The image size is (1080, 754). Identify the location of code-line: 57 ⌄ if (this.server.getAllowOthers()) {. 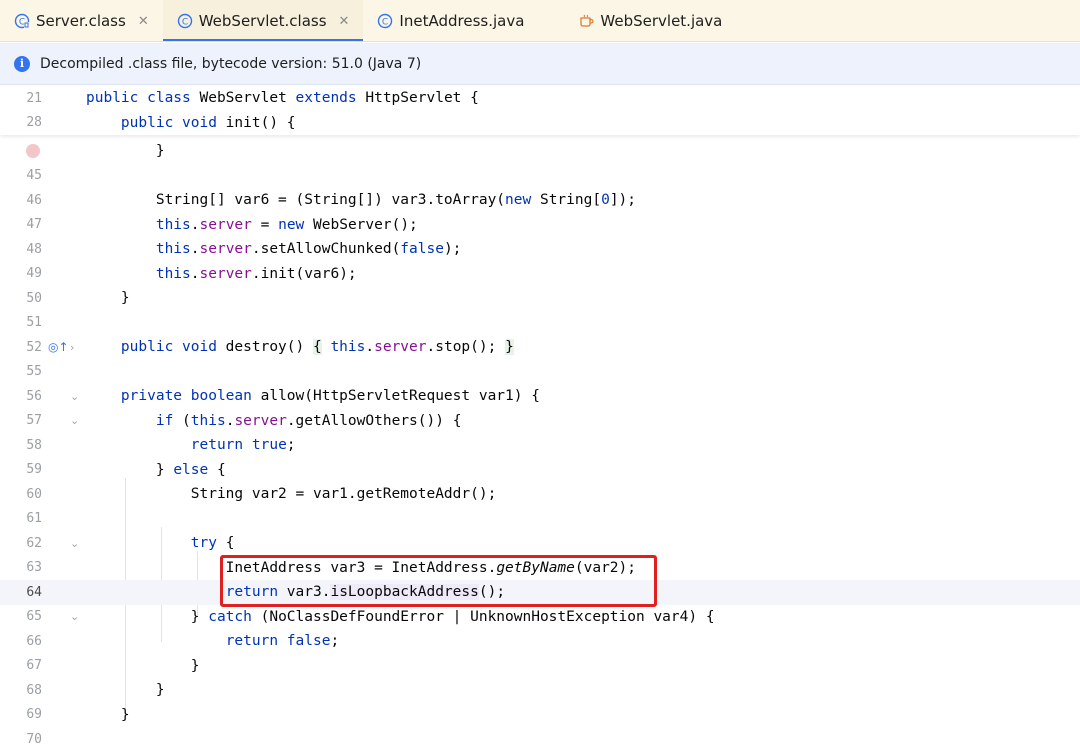
(540, 421).